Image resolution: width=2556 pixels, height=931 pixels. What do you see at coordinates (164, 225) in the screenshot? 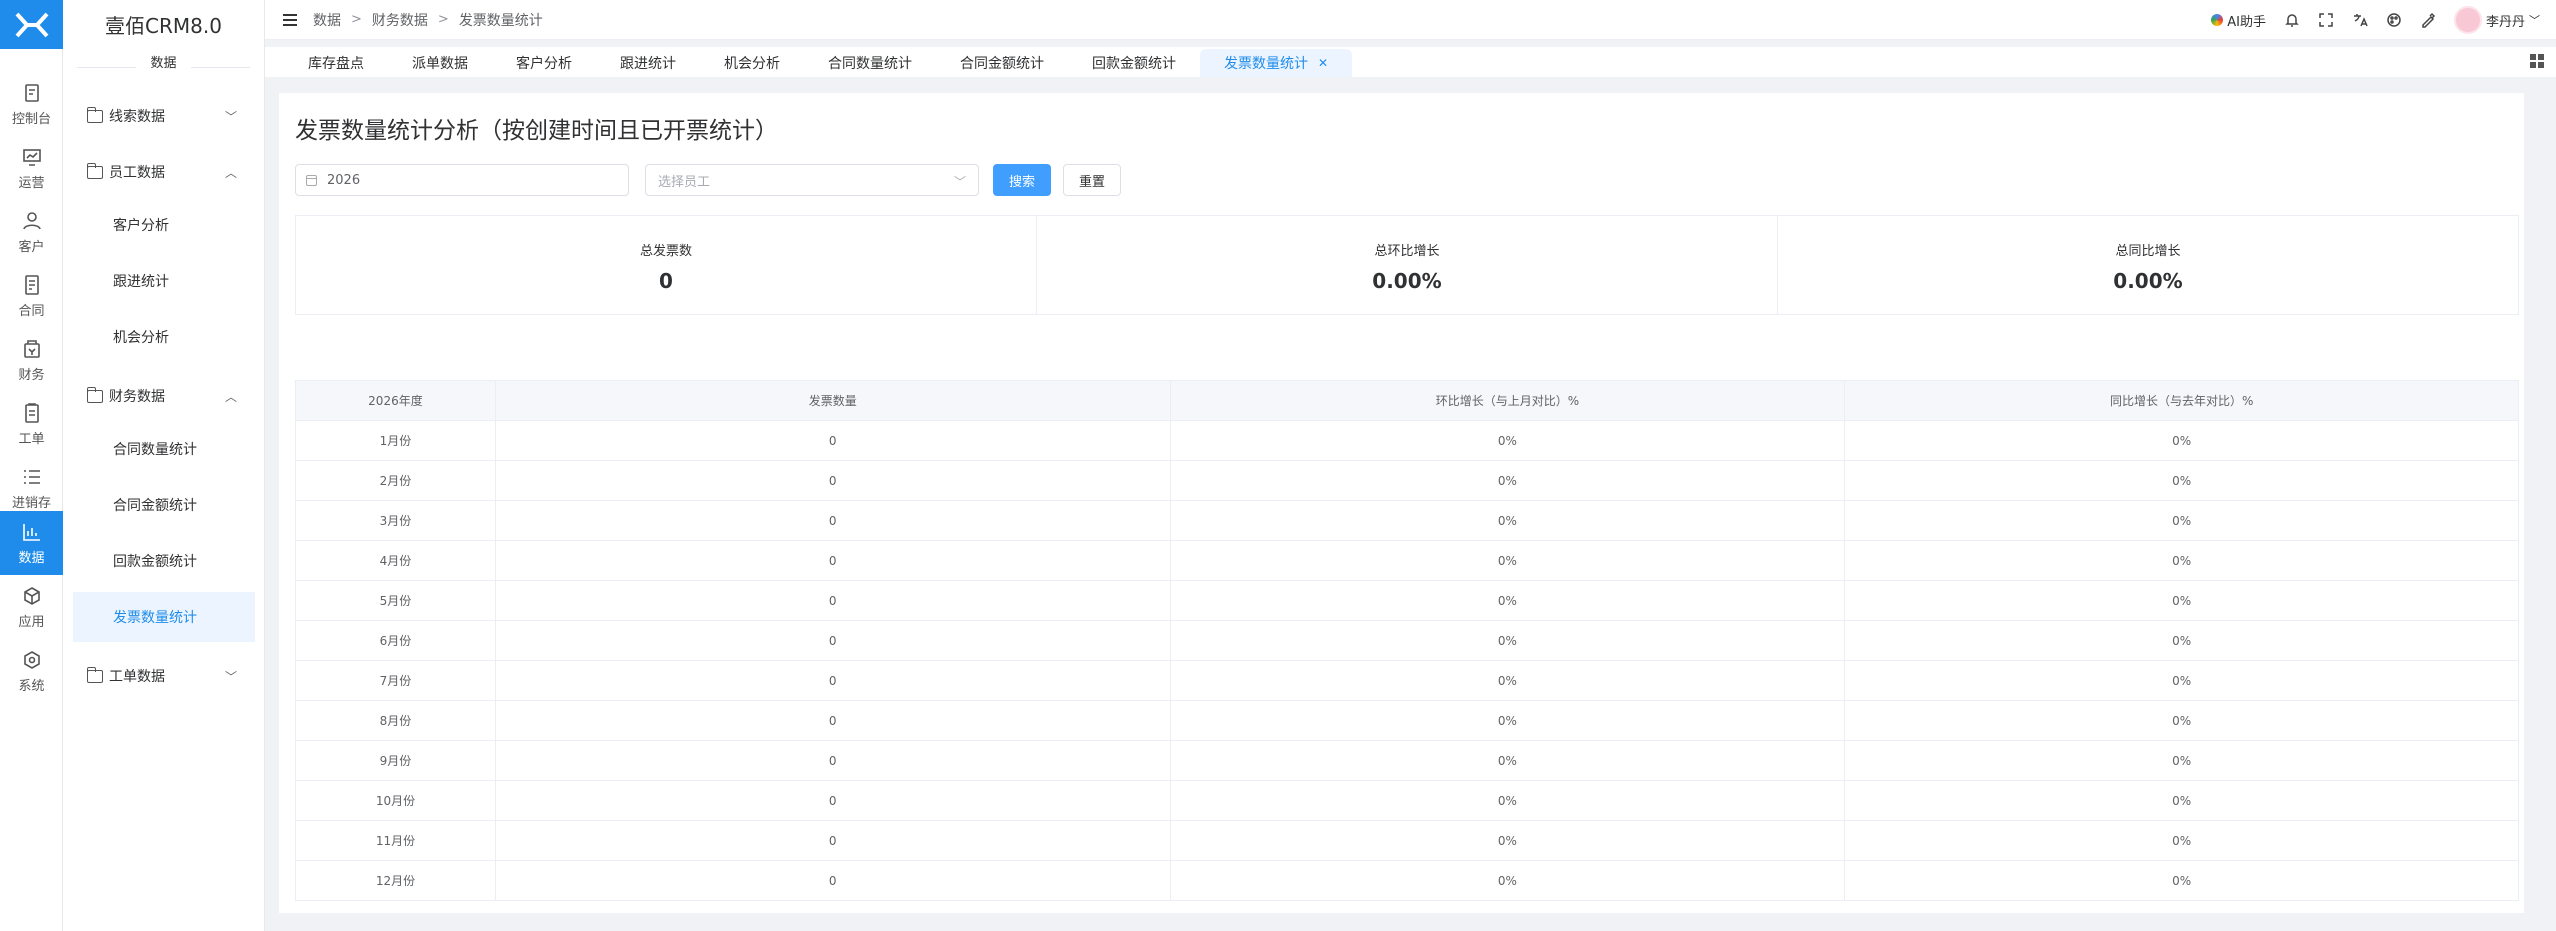
I see `menu-item-customer-analysis: 客户分析` at bounding box center [164, 225].